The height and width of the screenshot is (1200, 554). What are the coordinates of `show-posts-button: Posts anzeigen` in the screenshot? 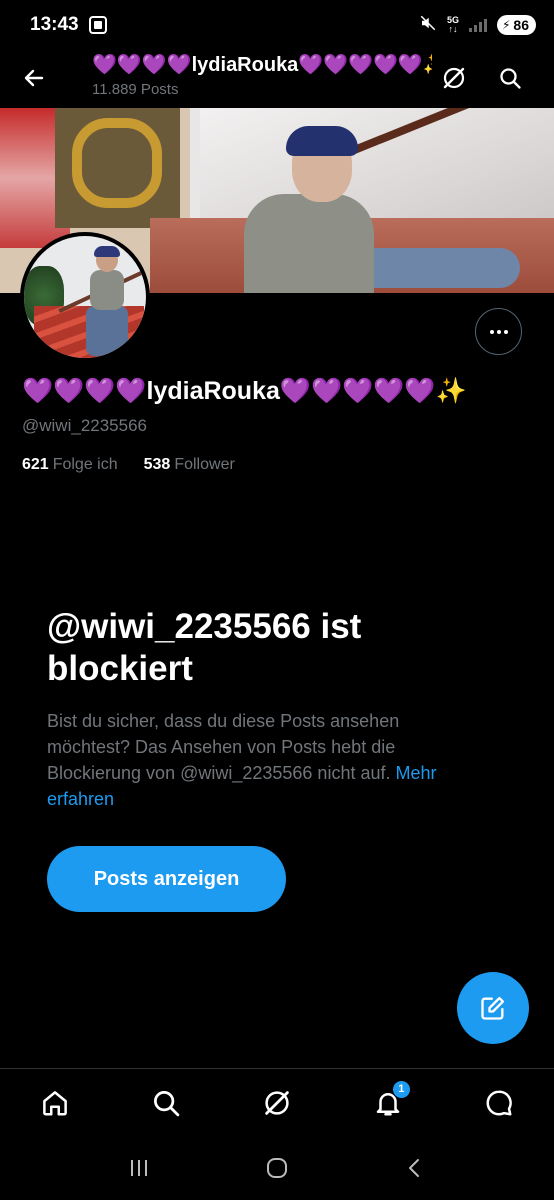 It's located at (166, 879).